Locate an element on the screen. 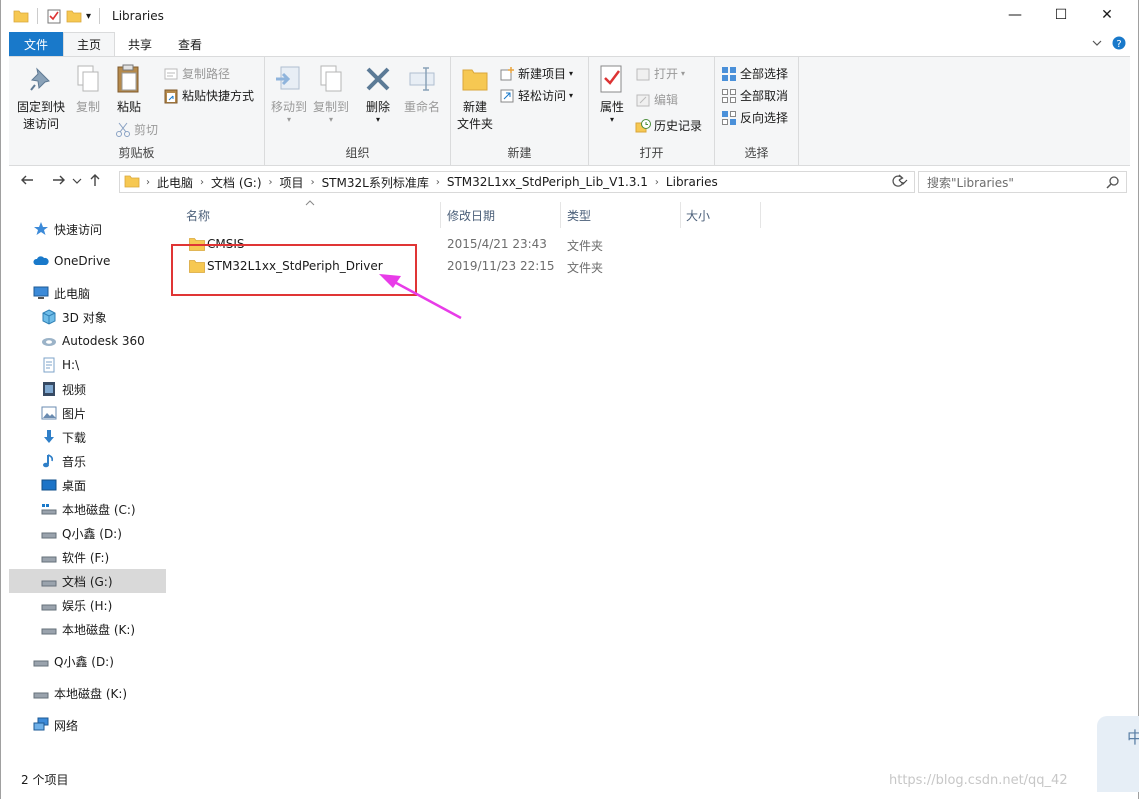  new-folder-button: 新建 文件夹 is located at coordinates (475, 98).